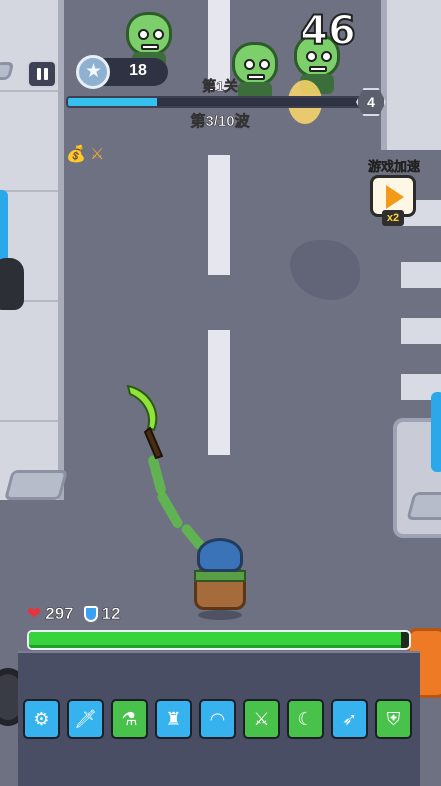 This screenshot has height=786, width=441. I want to click on weapon-slot: ⚗, so click(129, 719).